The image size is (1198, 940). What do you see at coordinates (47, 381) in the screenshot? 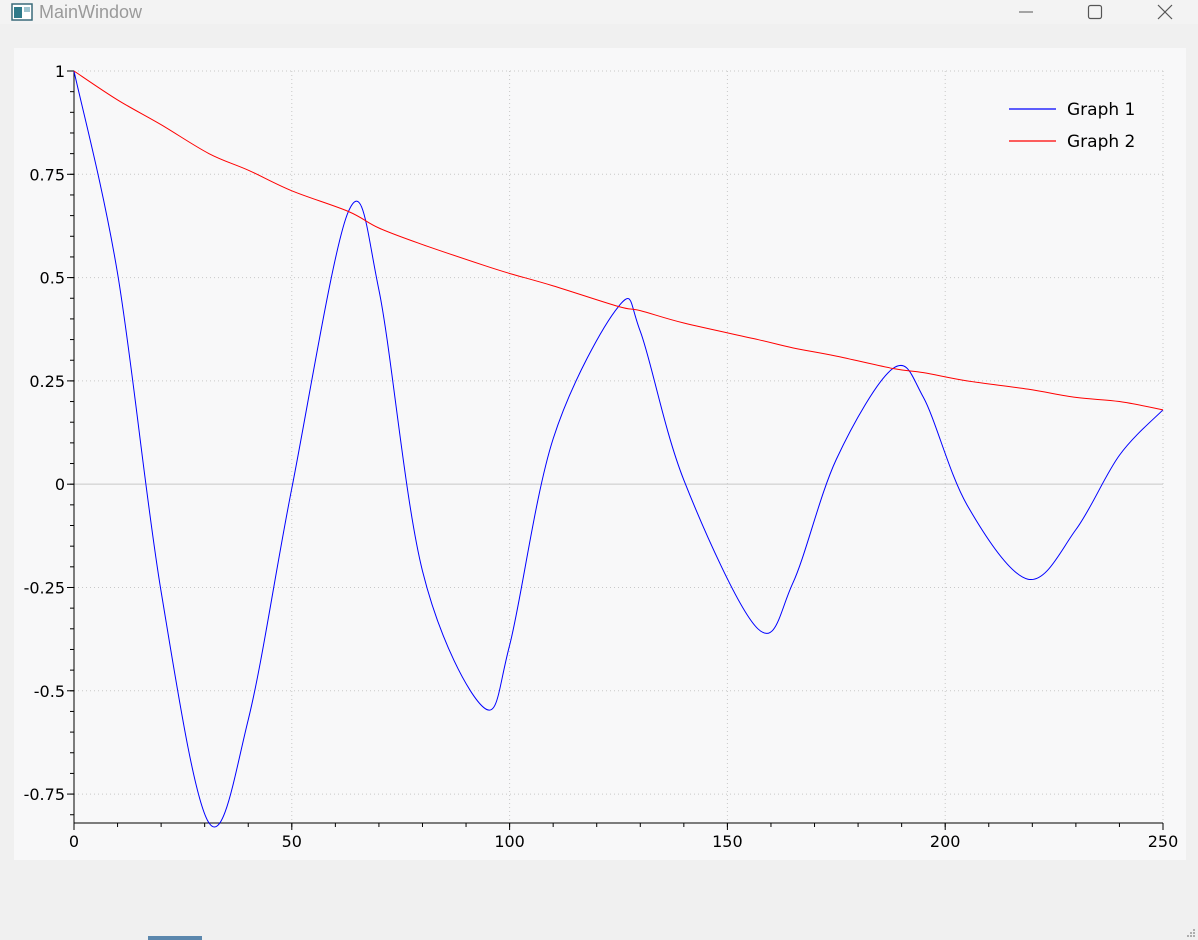
I see `y-tick-label: 0.25` at bounding box center [47, 381].